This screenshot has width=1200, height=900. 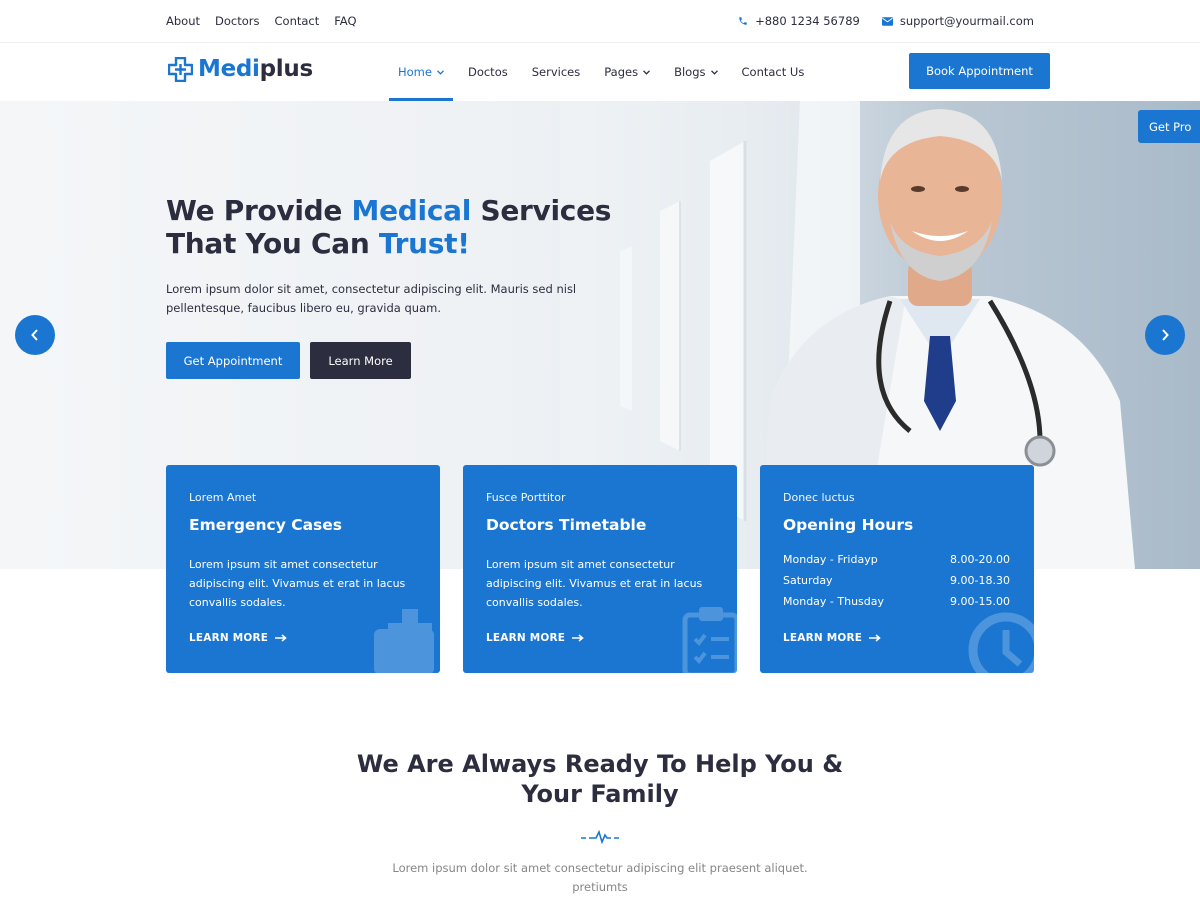 What do you see at coordinates (183, 21) in the screenshot?
I see `top-link-about: About` at bounding box center [183, 21].